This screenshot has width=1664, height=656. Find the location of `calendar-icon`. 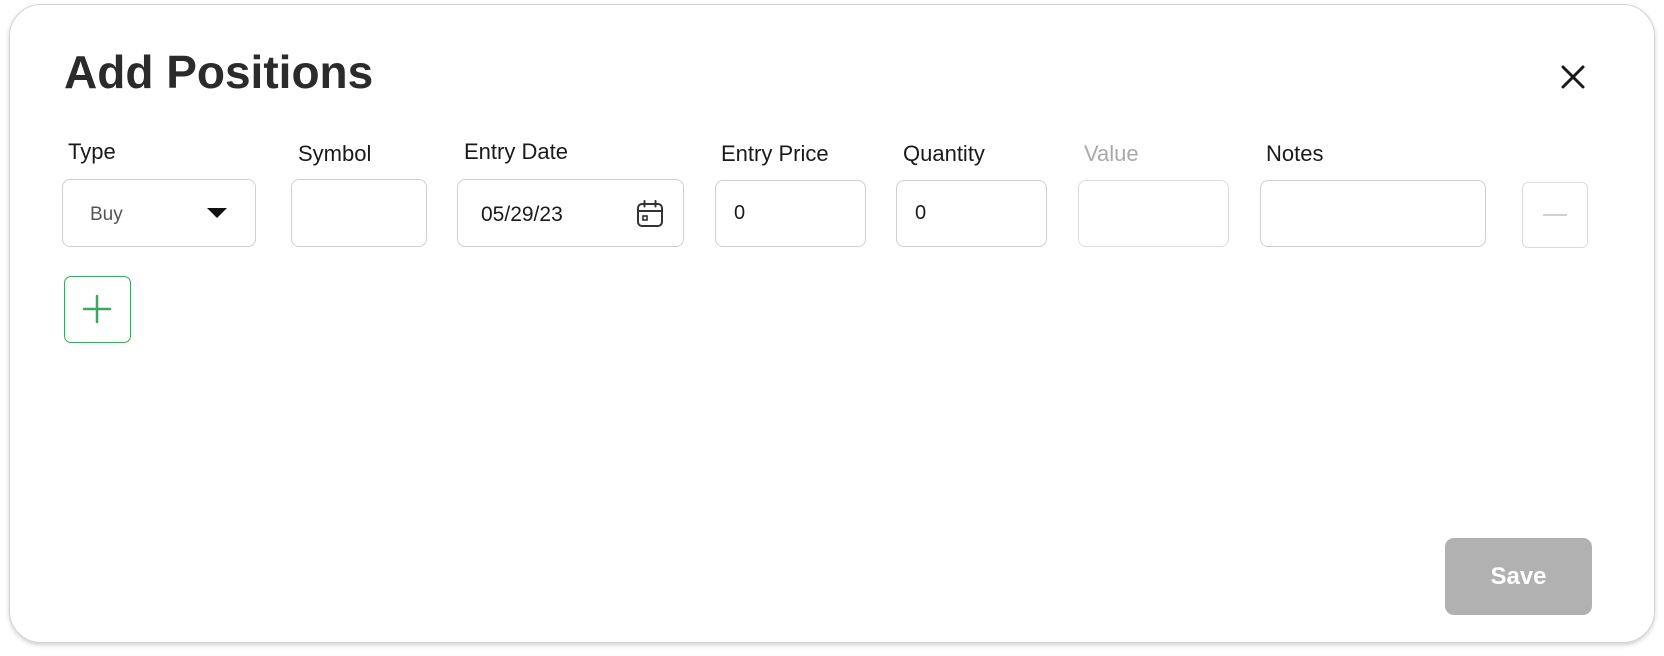

calendar-icon is located at coordinates (650, 214).